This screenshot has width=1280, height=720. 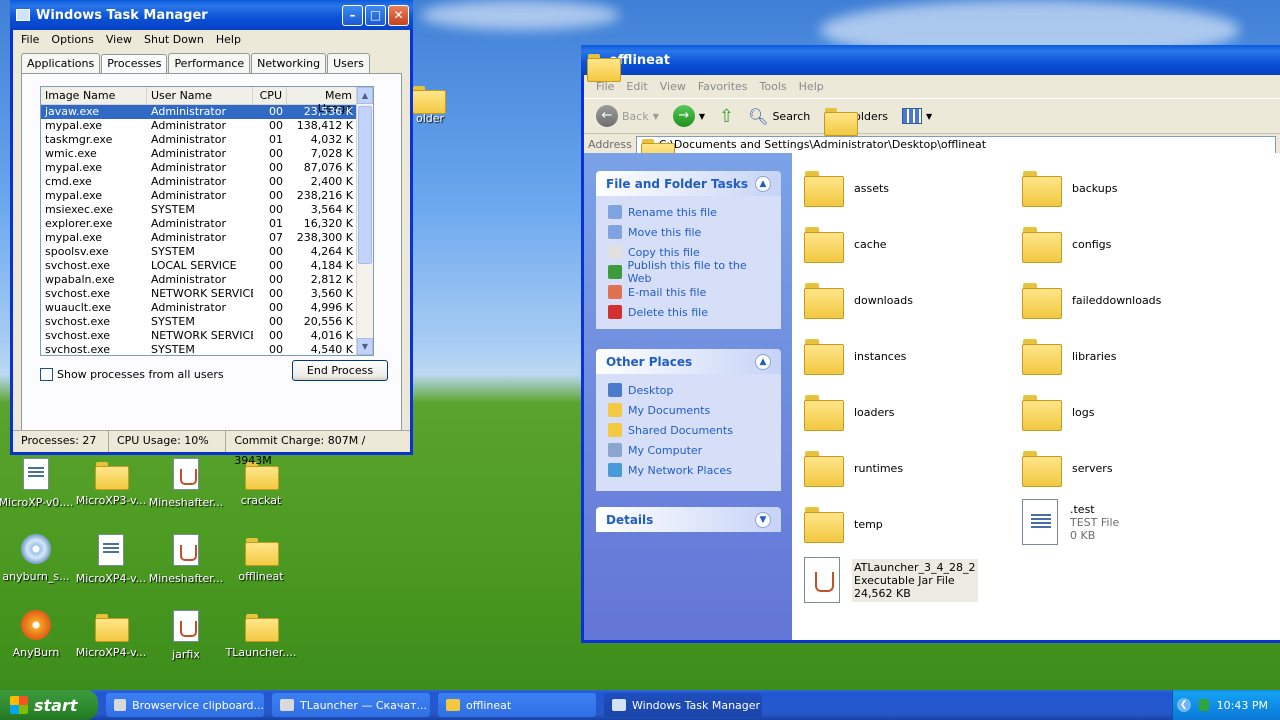 What do you see at coordinates (849, 413) in the screenshot?
I see `folder-item: loaders` at bounding box center [849, 413].